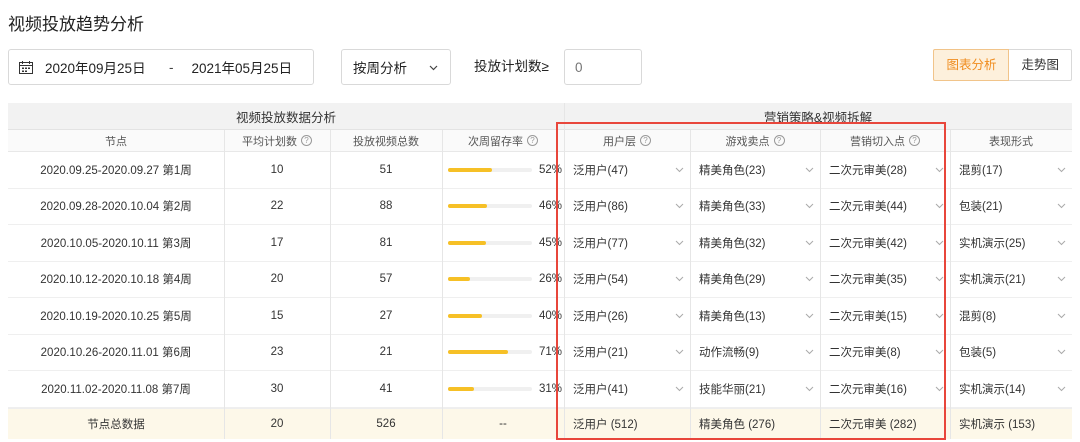 This screenshot has height=442, width=1080. I want to click on presentation-form-dropdown: 混剪(17), so click(1011, 170).